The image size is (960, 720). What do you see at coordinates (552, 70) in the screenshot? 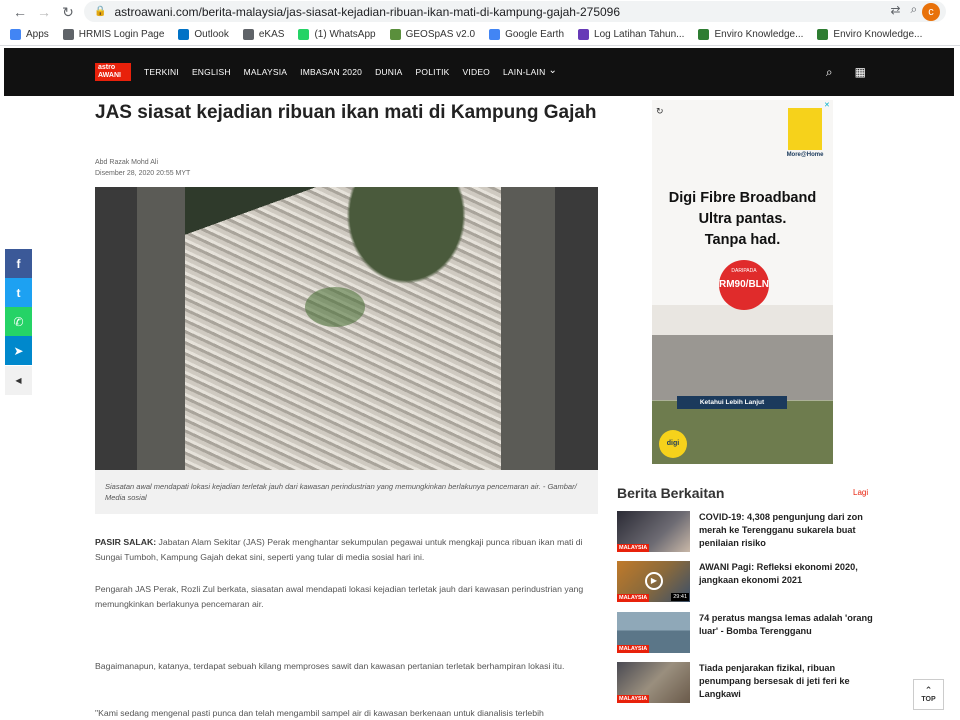
I see `chevron-down-icon: ⌄` at bounding box center [552, 70].